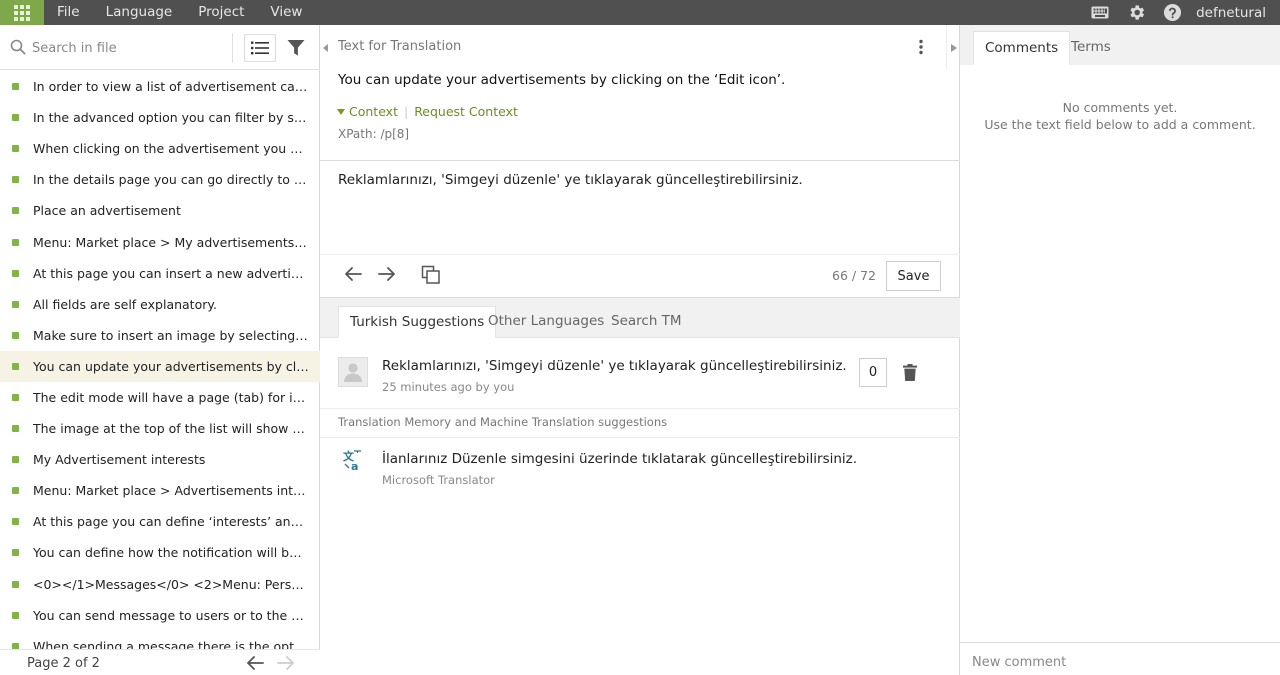  What do you see at coordinates (1235, 13) in the screenshot?
I see `username: defnetural` at bounding box center [1235, 13].